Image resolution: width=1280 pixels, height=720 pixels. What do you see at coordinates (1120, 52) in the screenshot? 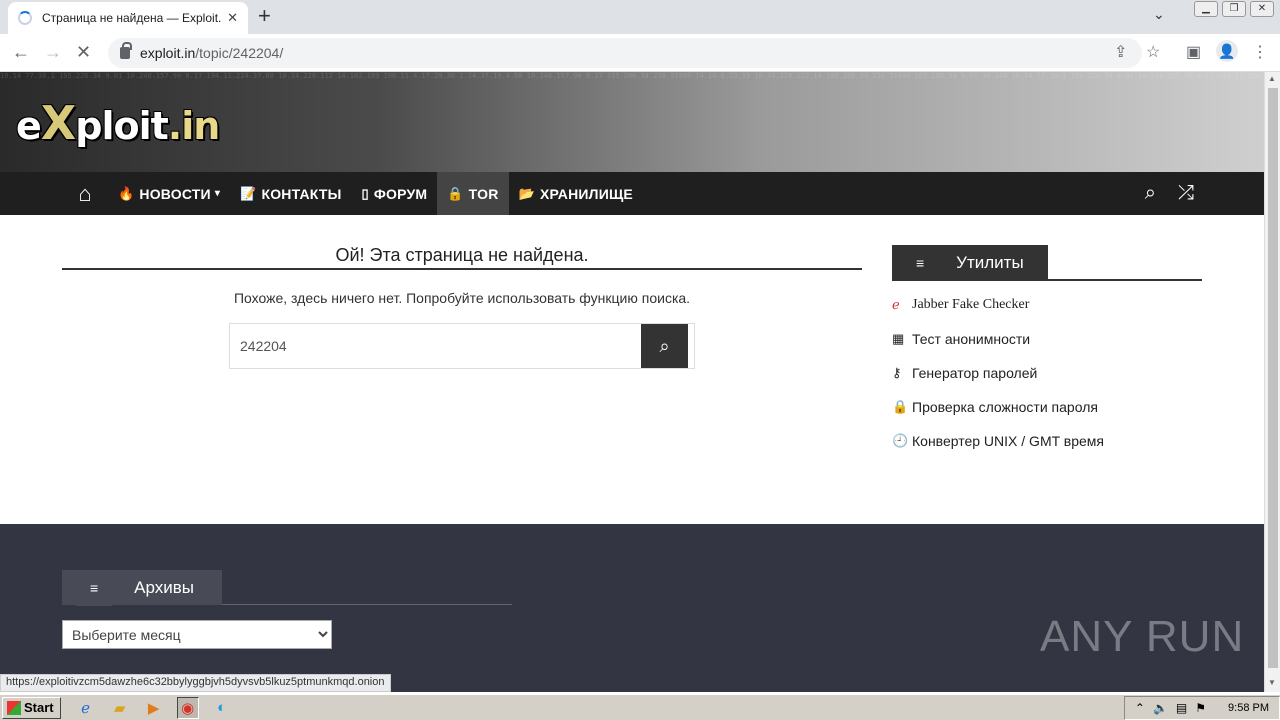
I see `share-icon: ⇪` at bounding box center [1120, 52].